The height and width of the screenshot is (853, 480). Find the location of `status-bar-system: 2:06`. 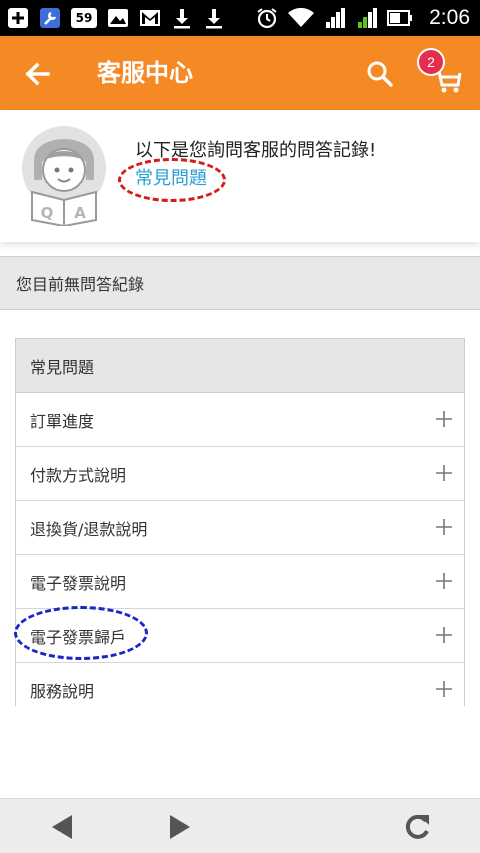

status-bar-system: 2:06 is located at coordinates (362, 18).